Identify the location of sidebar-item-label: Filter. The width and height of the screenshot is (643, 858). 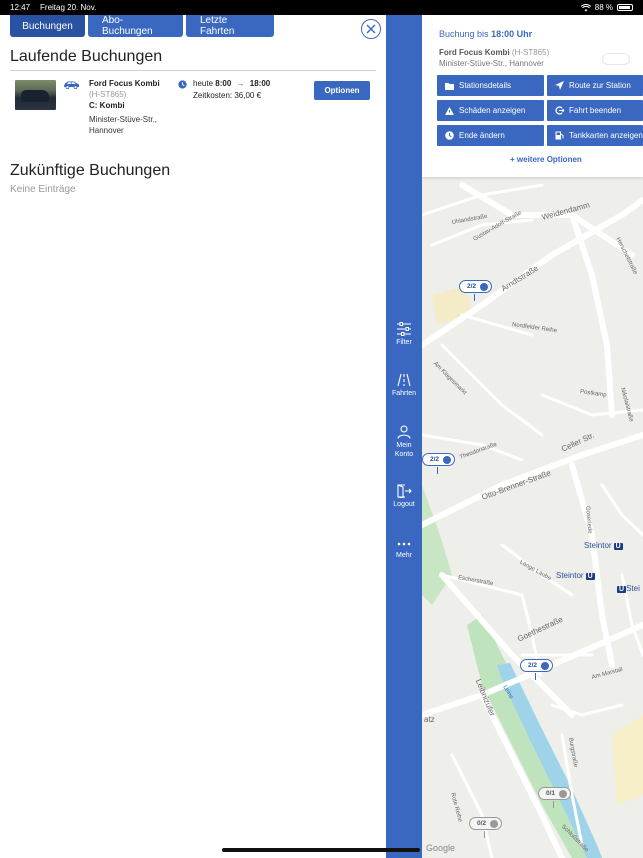
(404, 342).